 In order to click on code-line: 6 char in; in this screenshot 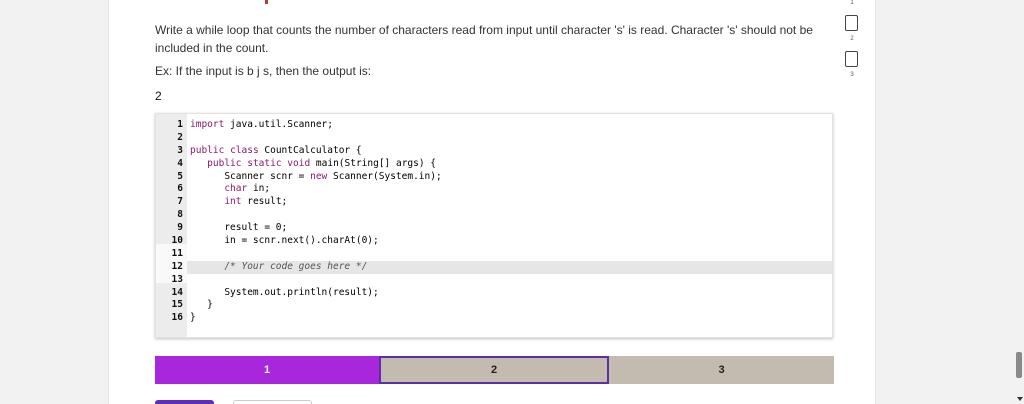, I will do `click(494, 189)`.